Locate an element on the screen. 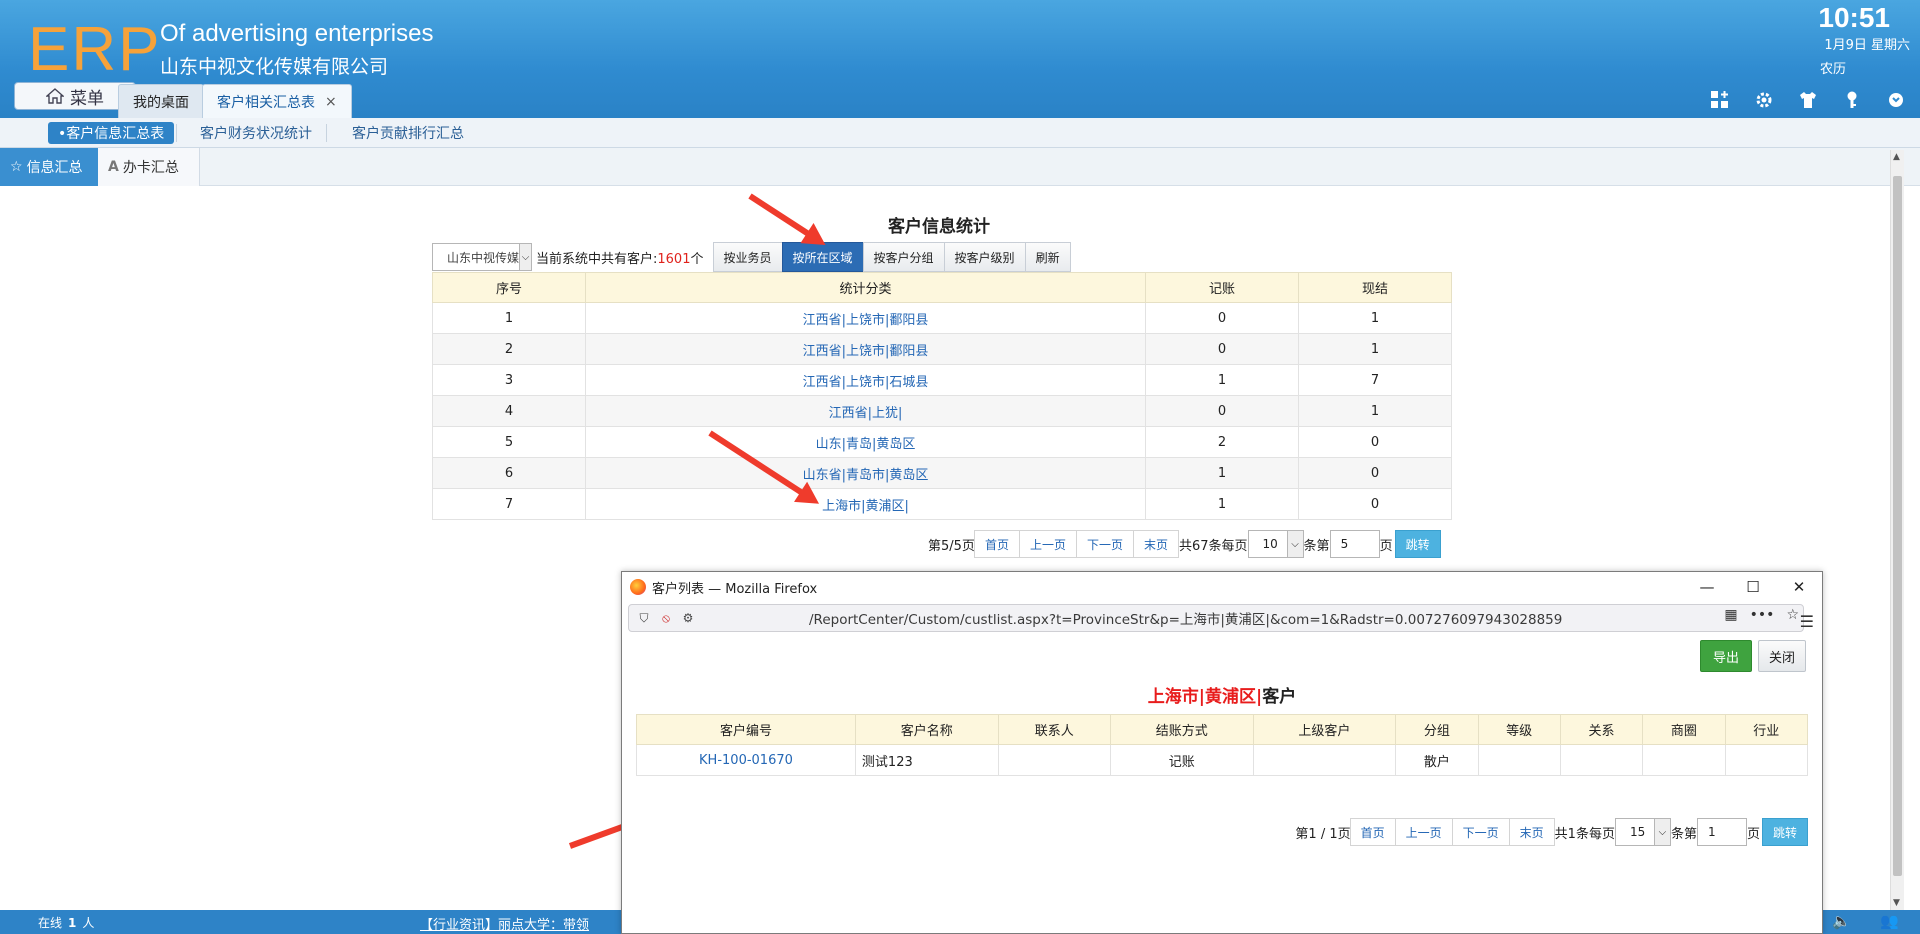 The width and height of the screenshot is (1920, 934). scroll-up-icon: ▲ is located at coordinates (1896, 157).